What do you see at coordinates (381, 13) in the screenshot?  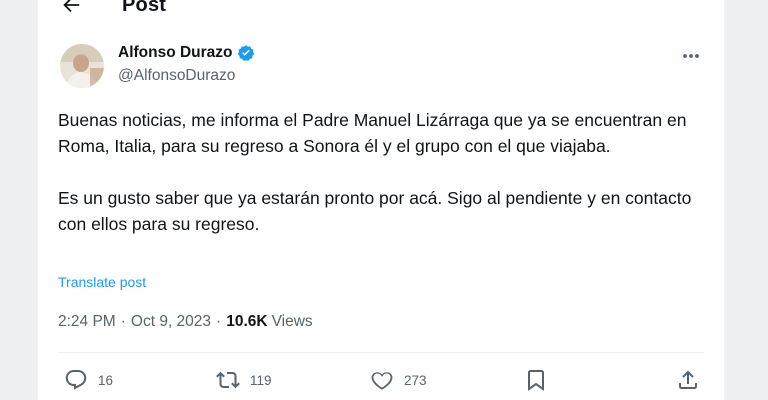 I see `post-header: Post` at bounding box center [381, 13].